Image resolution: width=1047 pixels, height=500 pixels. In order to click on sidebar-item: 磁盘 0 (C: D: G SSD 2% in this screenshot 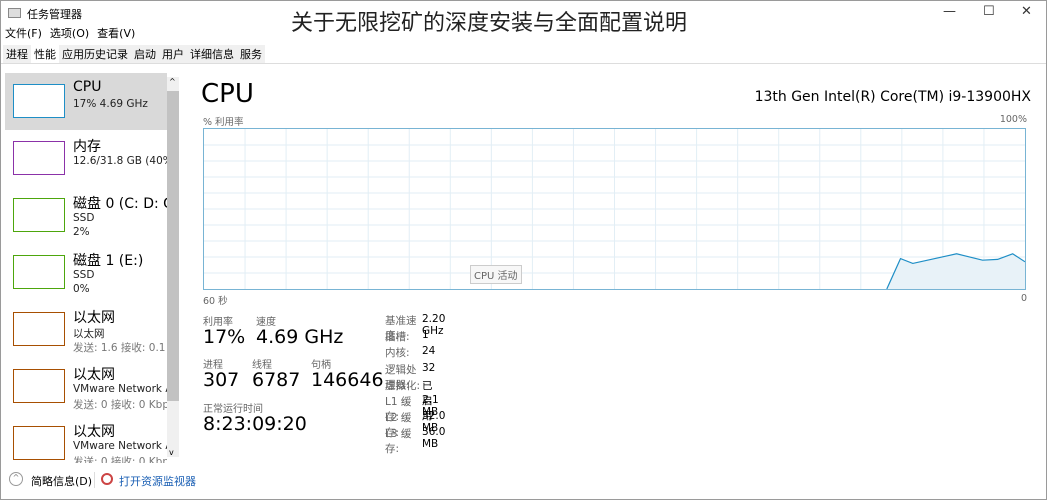, I will do `click(86, 215)`.